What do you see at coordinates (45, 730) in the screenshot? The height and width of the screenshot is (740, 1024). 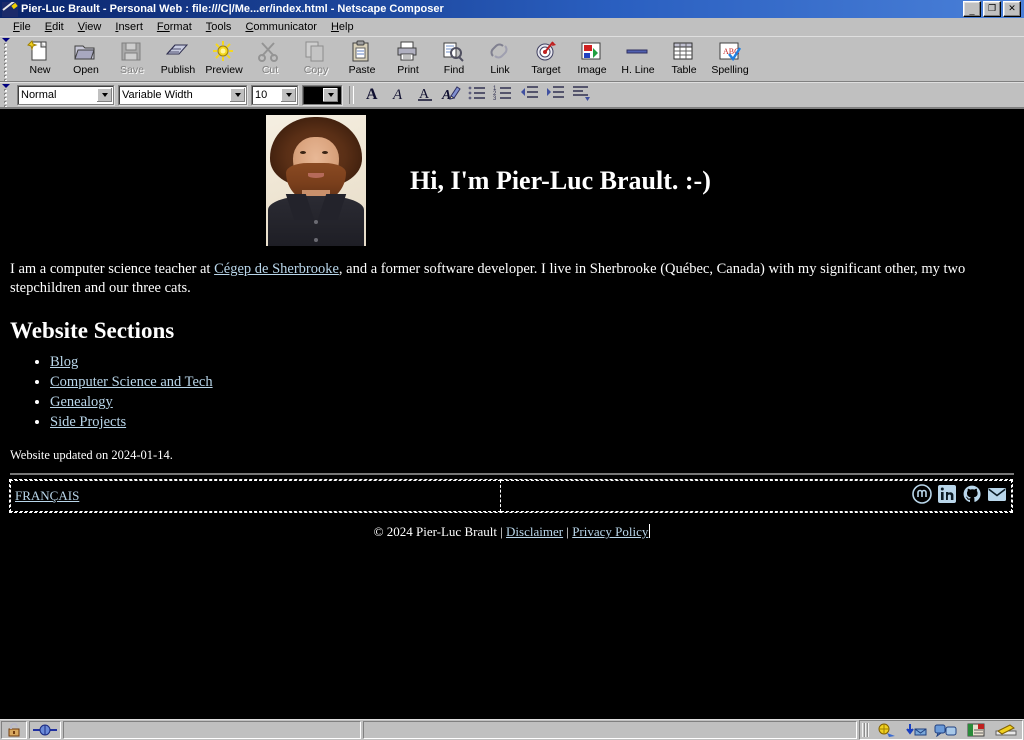 I see `online-indicator-icon` at bounding box center [45, 730].